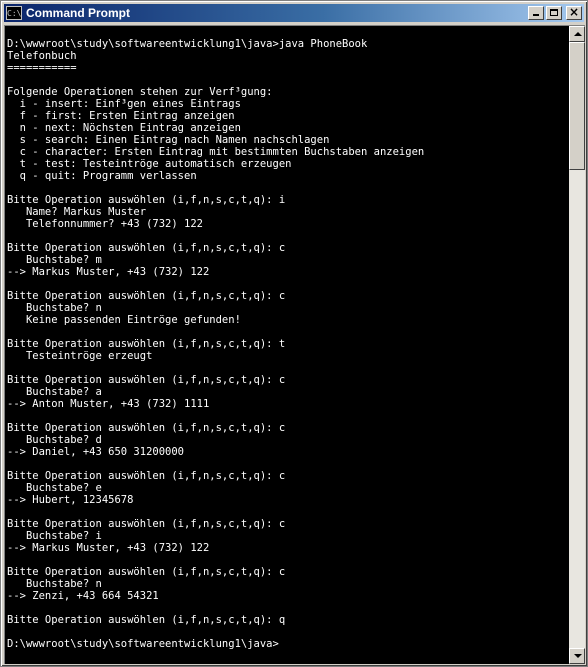 This screenshot has width=588, height=667. I want to click on close-icon: ×, so click(574, 12).